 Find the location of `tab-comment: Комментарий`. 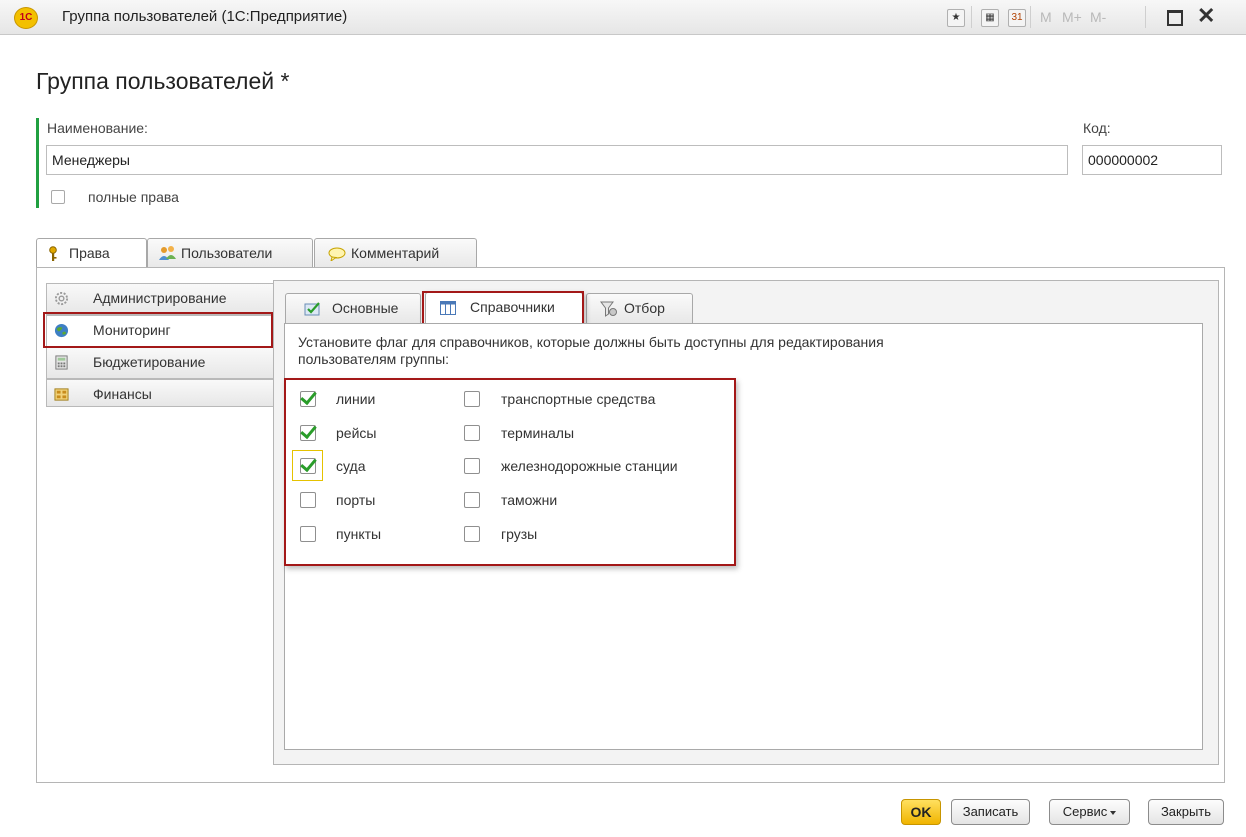

tab-comment: Комментарий is located at coordinates (395, 253).